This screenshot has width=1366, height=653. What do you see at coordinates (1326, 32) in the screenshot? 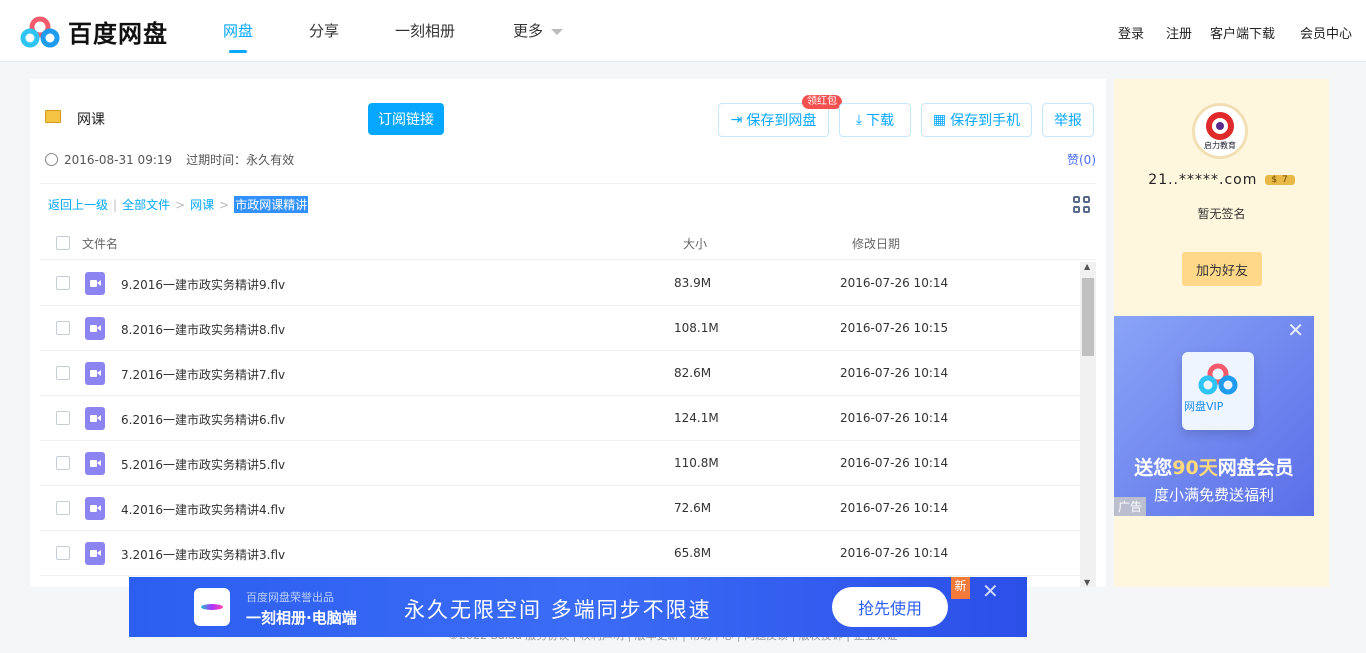
I see `vip-center-link: 会员中心` at bounding box center [1326, 32].